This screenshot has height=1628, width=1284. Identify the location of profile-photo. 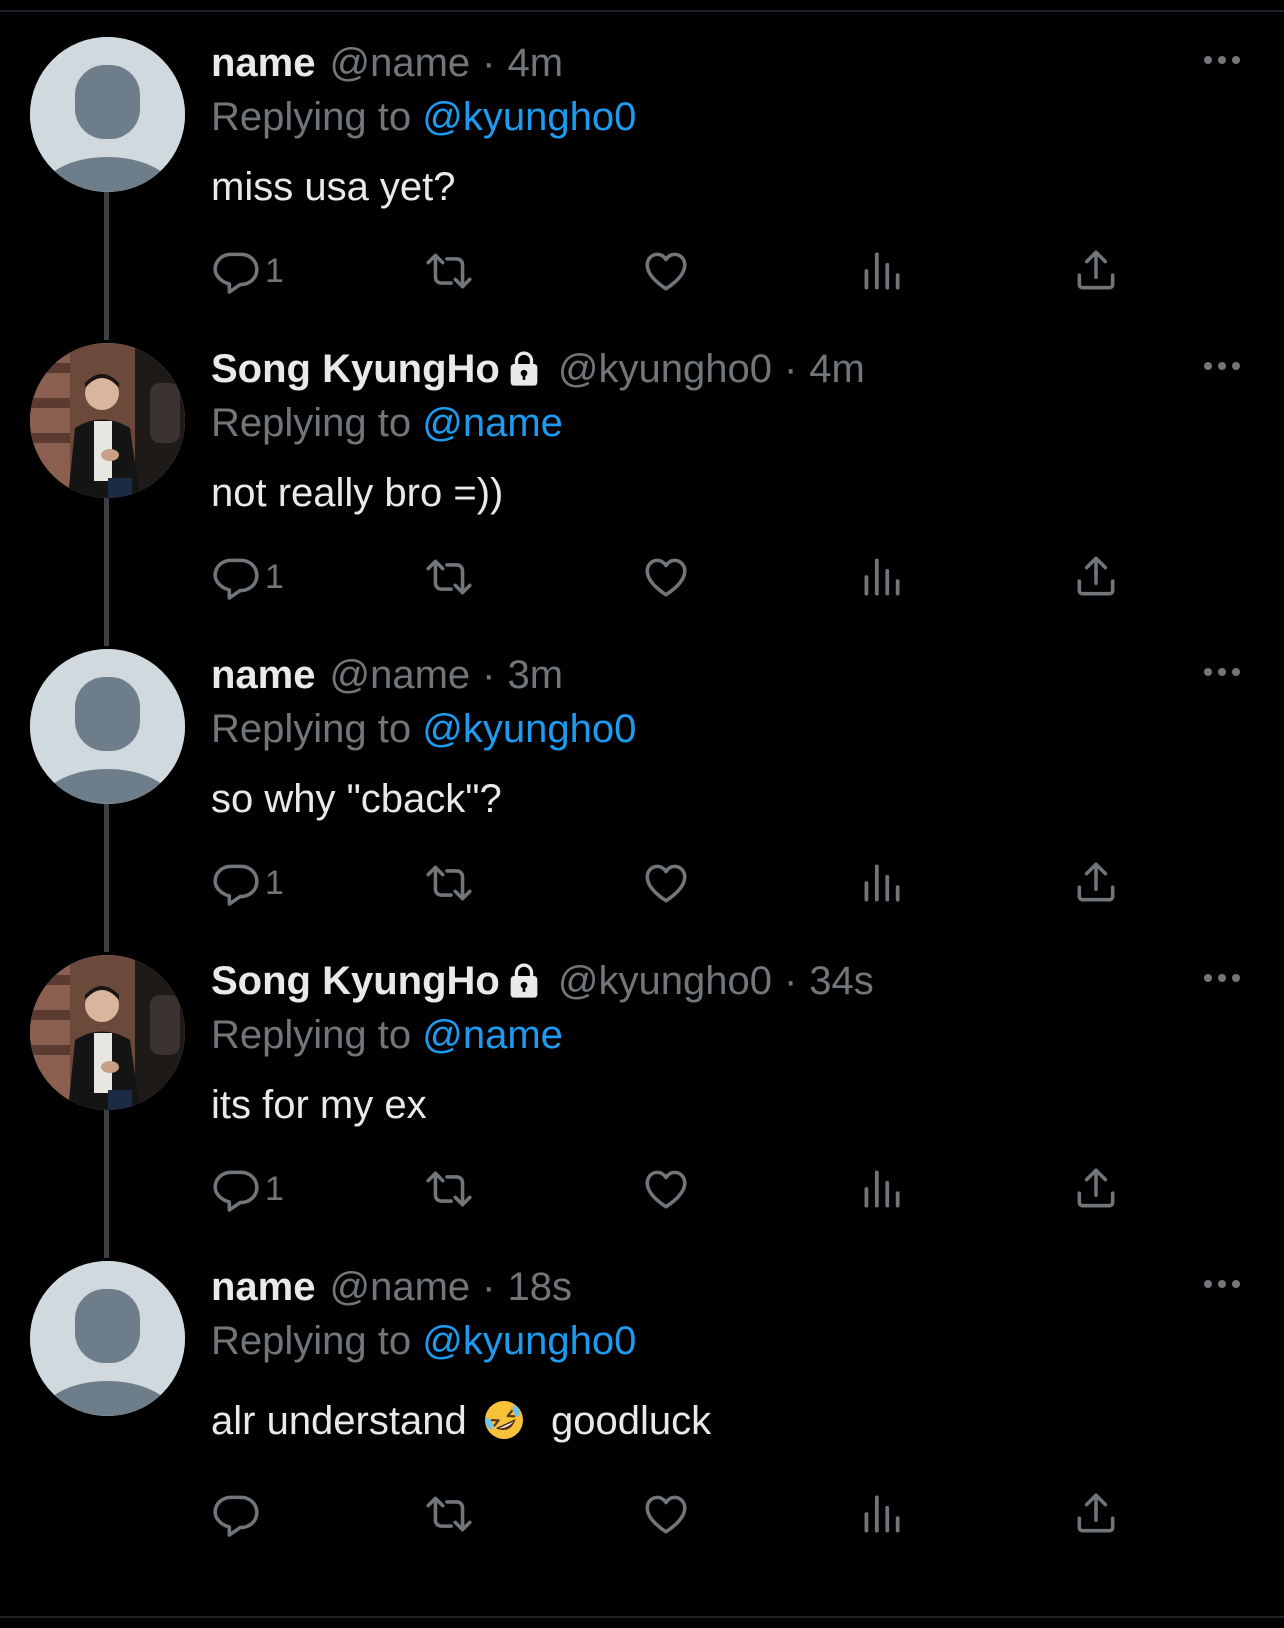
(107, 420).